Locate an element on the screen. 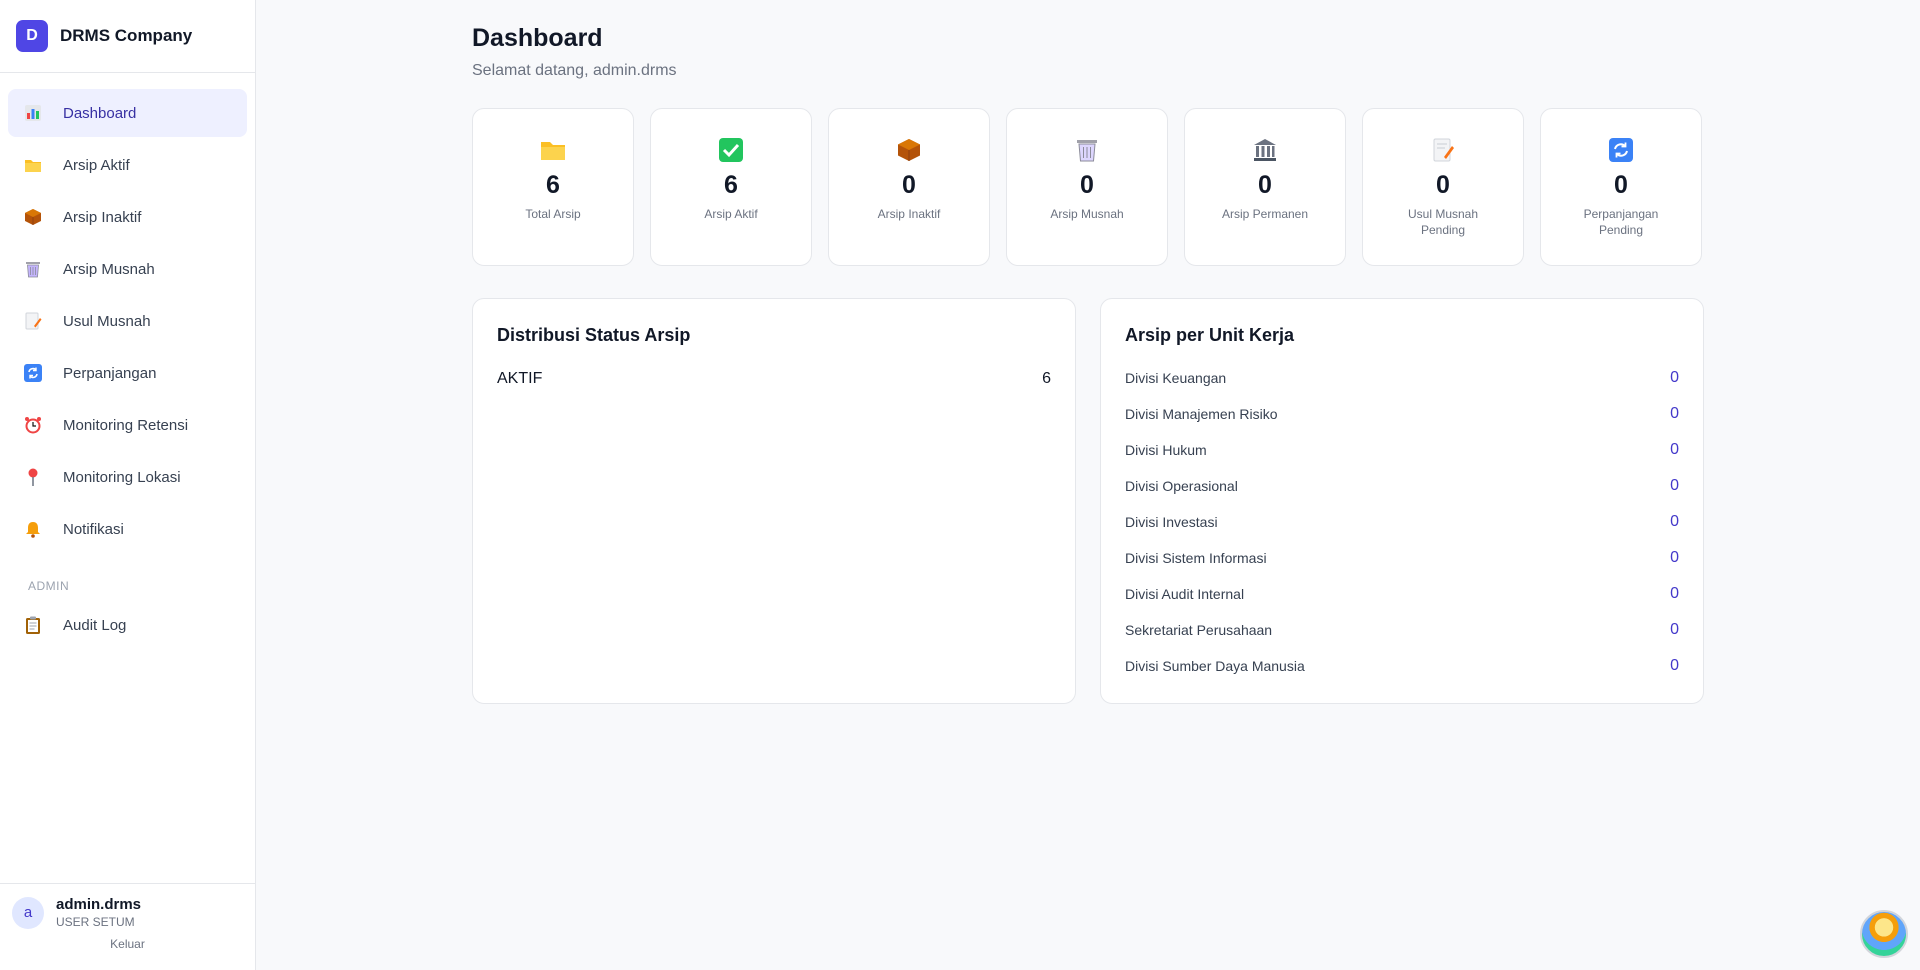 Image resolution: width=1920 pixels, height=970 pixels. stat-label: Arsip Permanen is located at coordinates (1265, 214).